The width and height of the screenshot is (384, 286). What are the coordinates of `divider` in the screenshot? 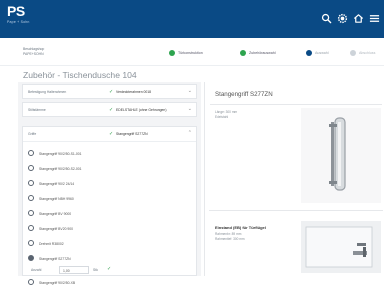 It's located at (296, 104).